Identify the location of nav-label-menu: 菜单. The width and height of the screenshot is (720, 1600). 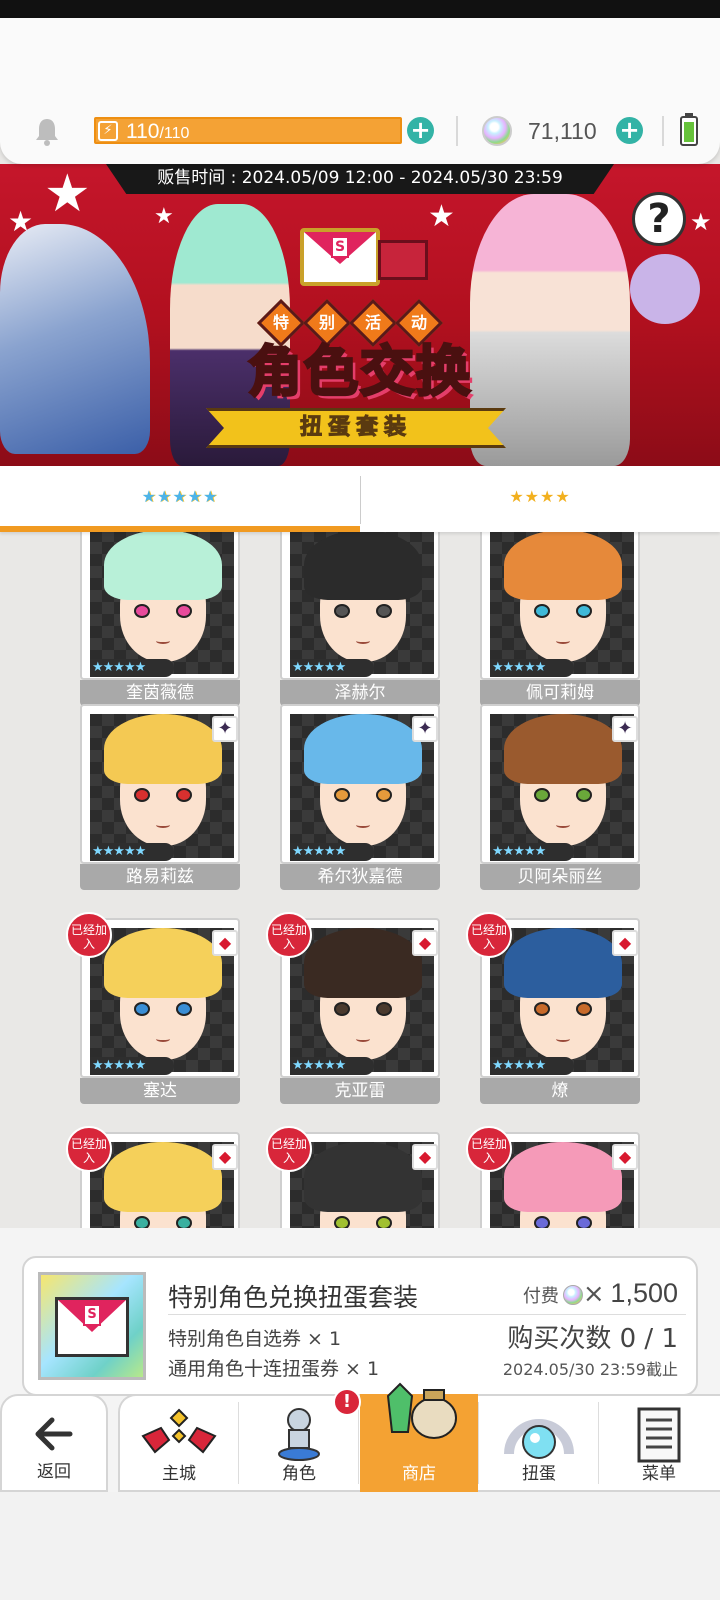
(659, 1474).